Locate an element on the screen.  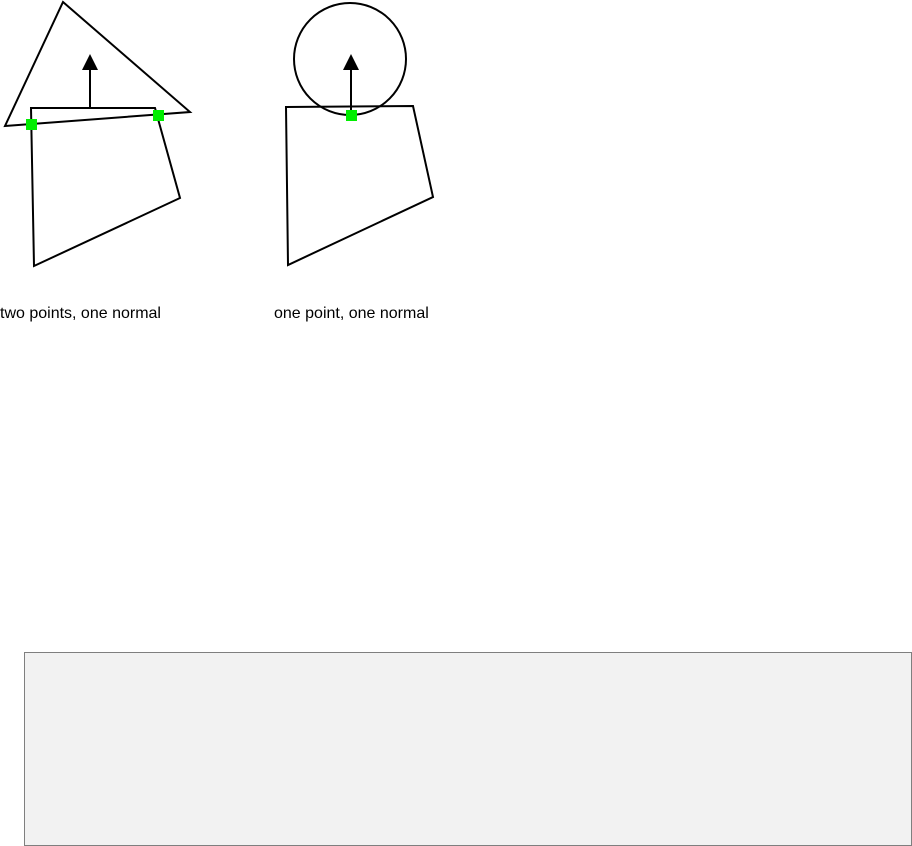
caption-two-points: two points, one normal is located at coordinates (80, 313).